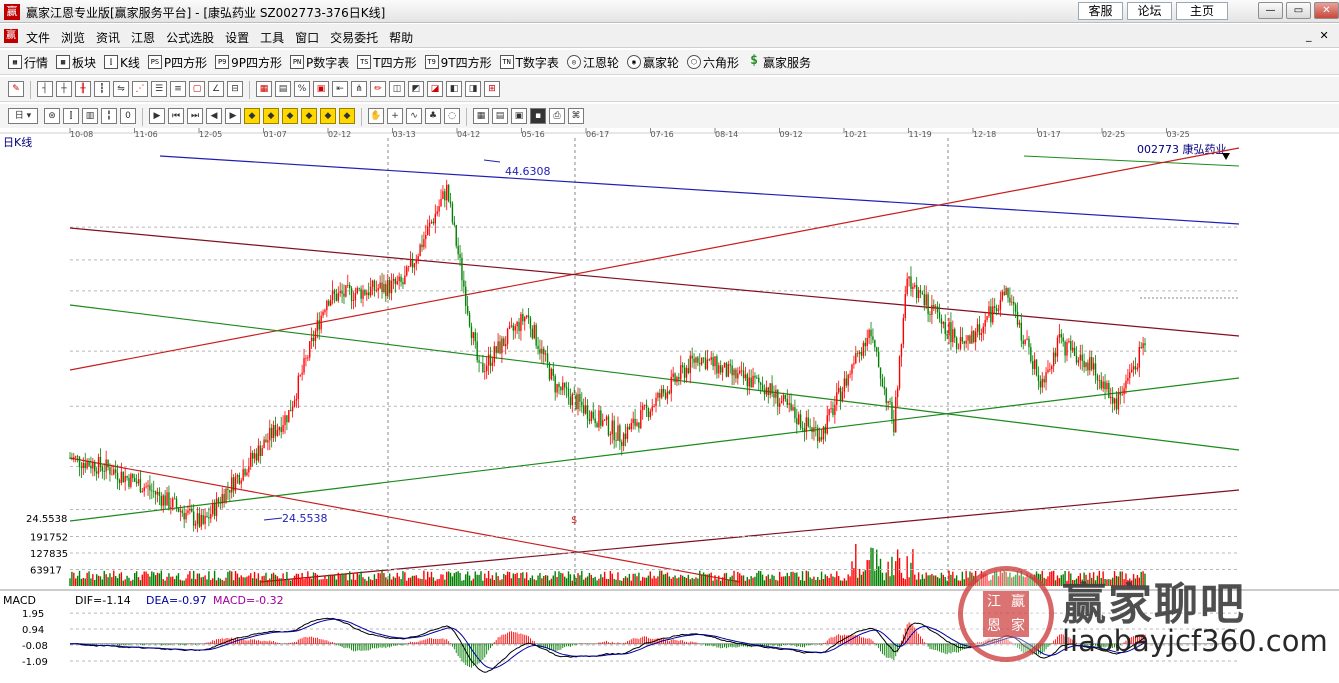  I want to click on menu-item-7: 窗口, so click(307, 37).